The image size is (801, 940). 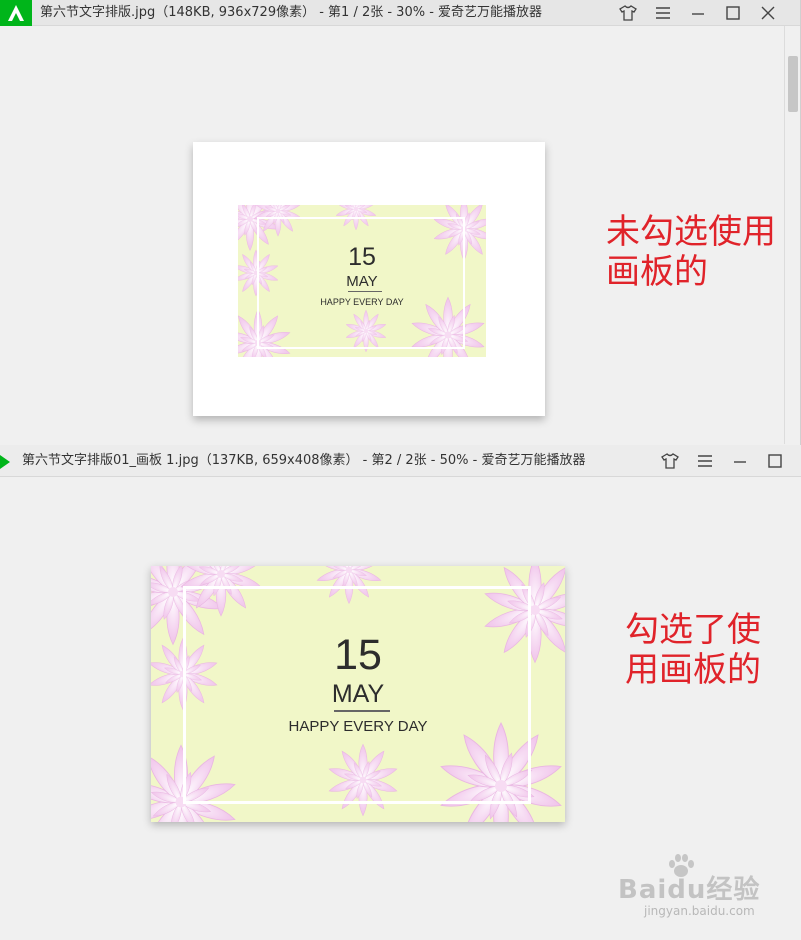 I want to click on may-poster-image-1: 15 MAY HAPPY EVERY DAY, so click(x=362, y=281).